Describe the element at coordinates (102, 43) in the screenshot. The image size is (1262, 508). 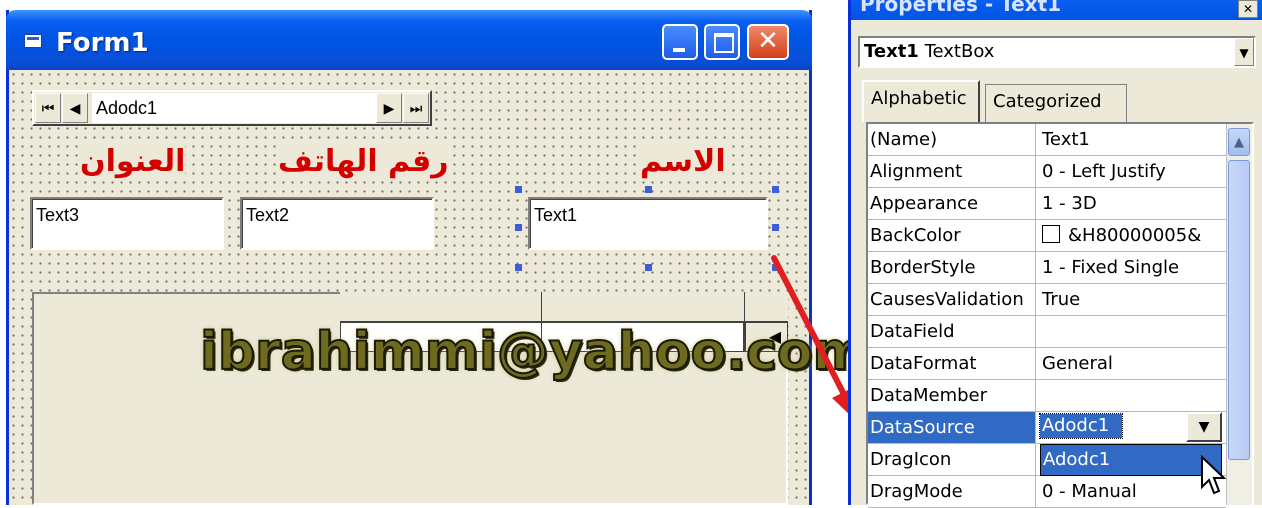
I see `form-title: Form1` at that location.